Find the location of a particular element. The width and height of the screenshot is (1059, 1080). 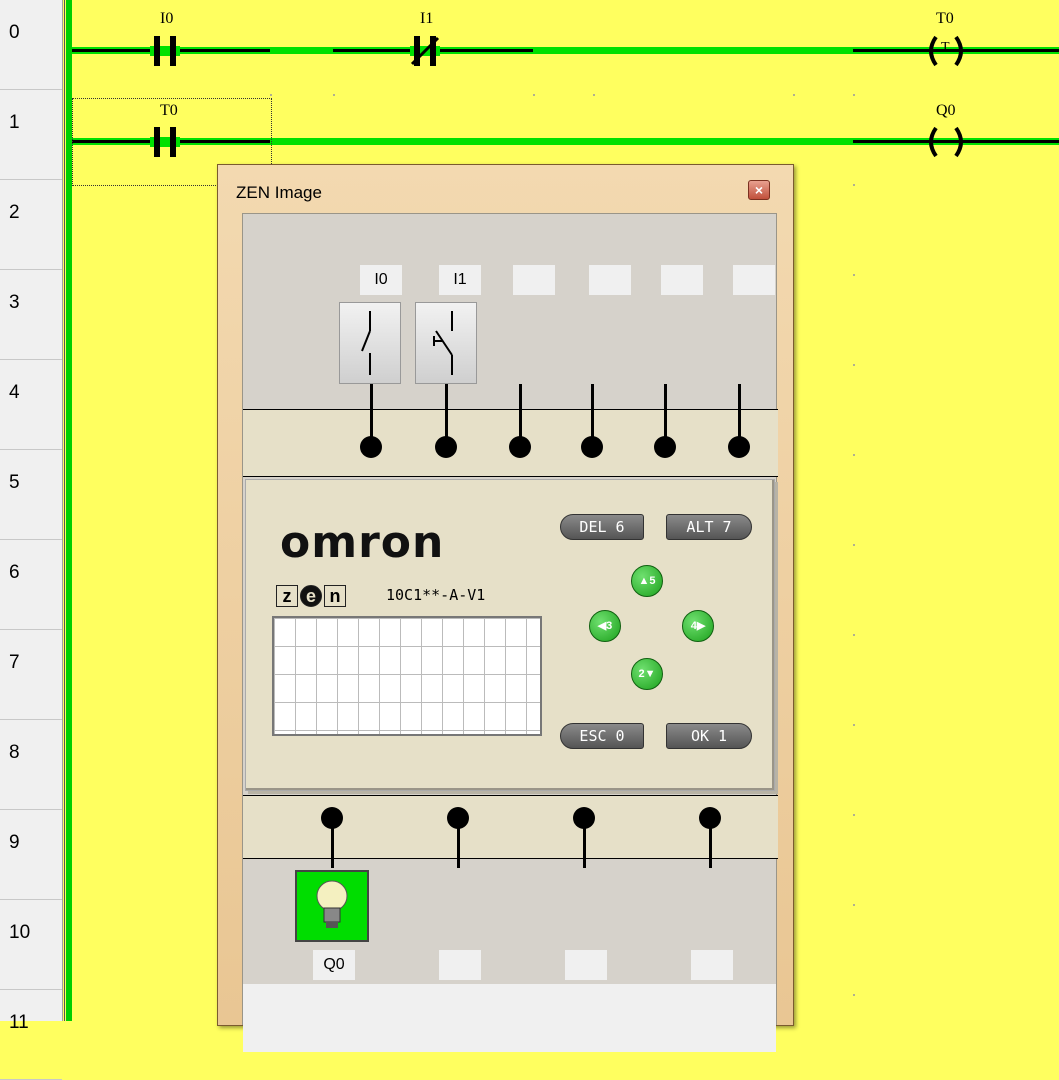

input-switch-I1 is located at coordinates (446, 343).